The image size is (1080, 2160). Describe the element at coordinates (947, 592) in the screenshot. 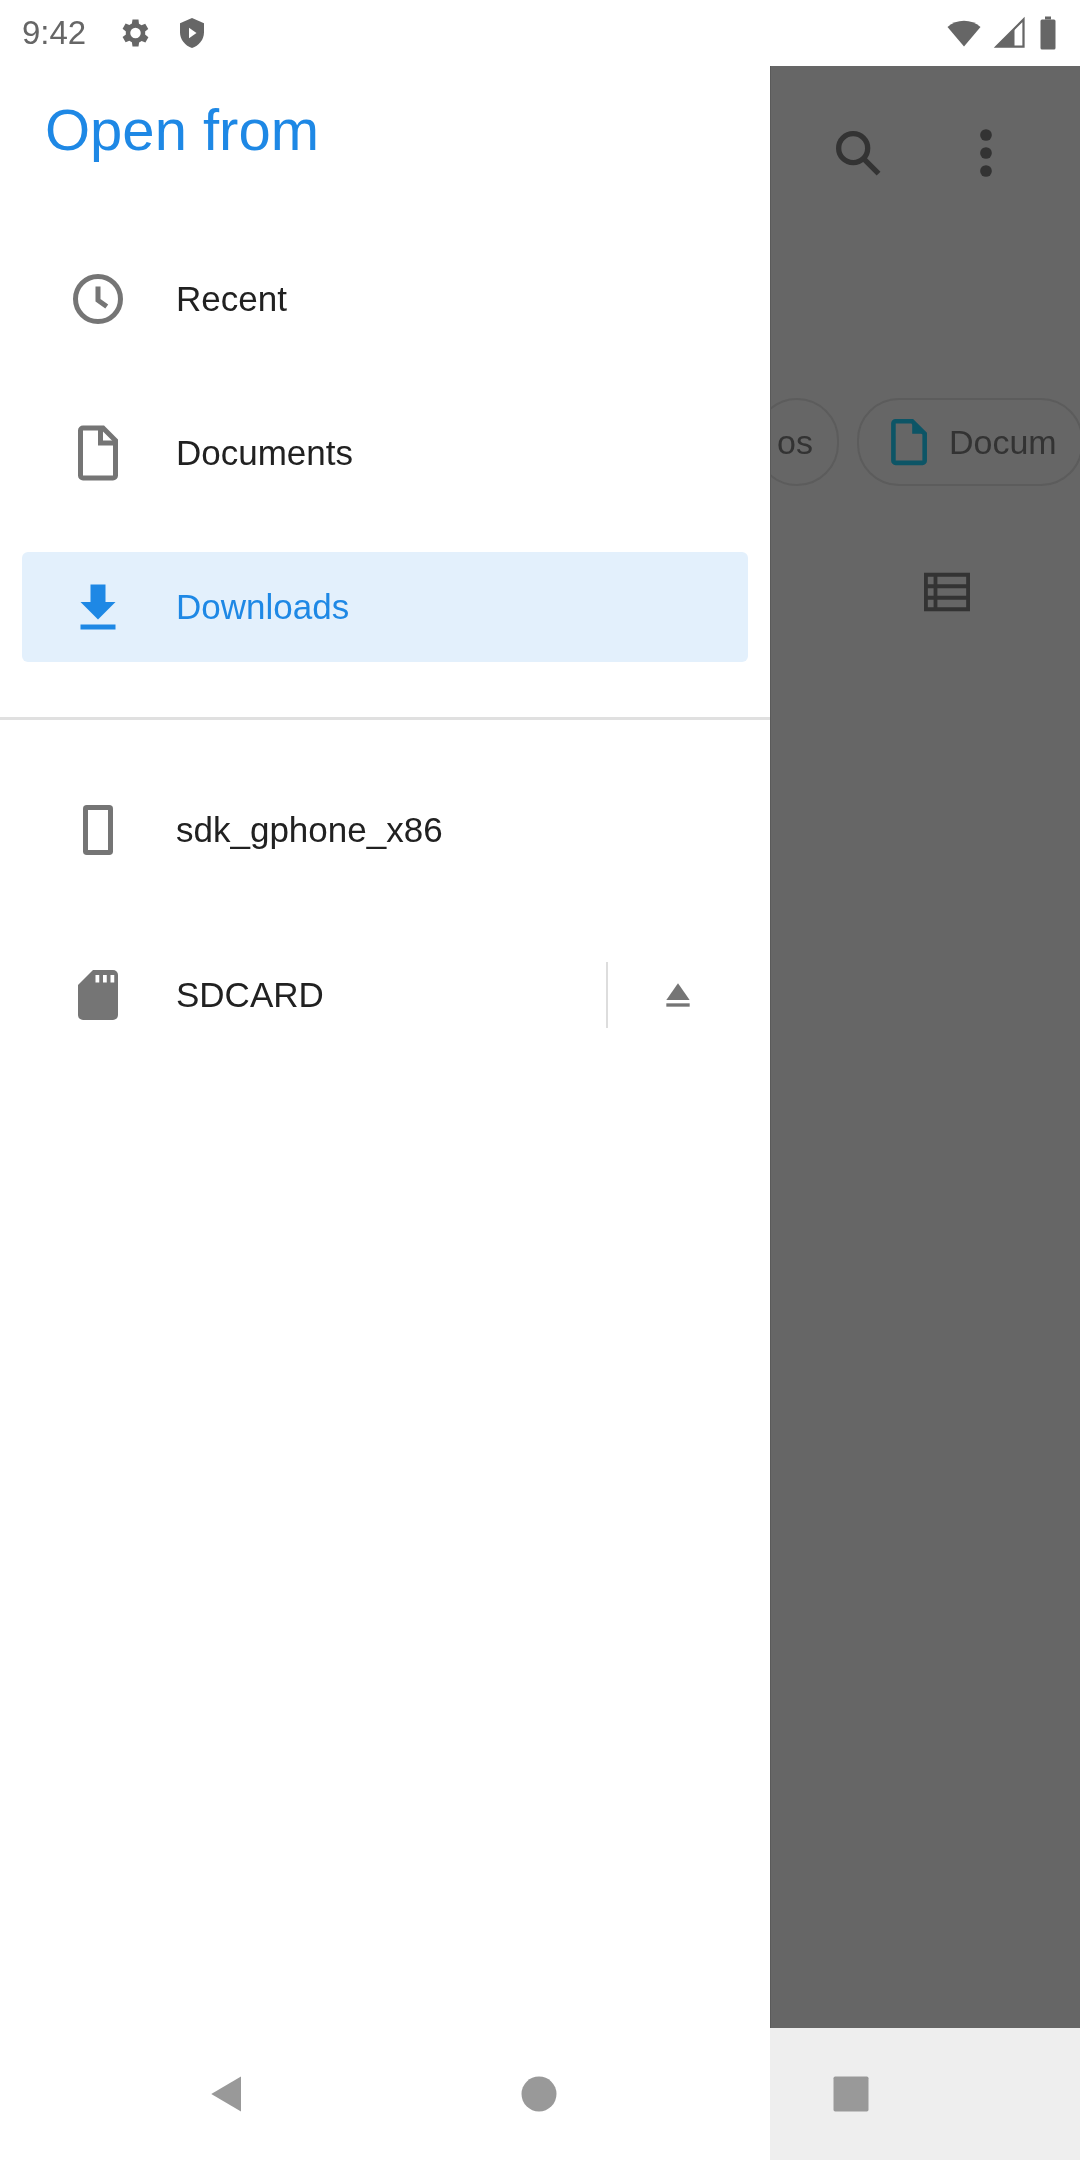

I see `list-view-icon` at that location.